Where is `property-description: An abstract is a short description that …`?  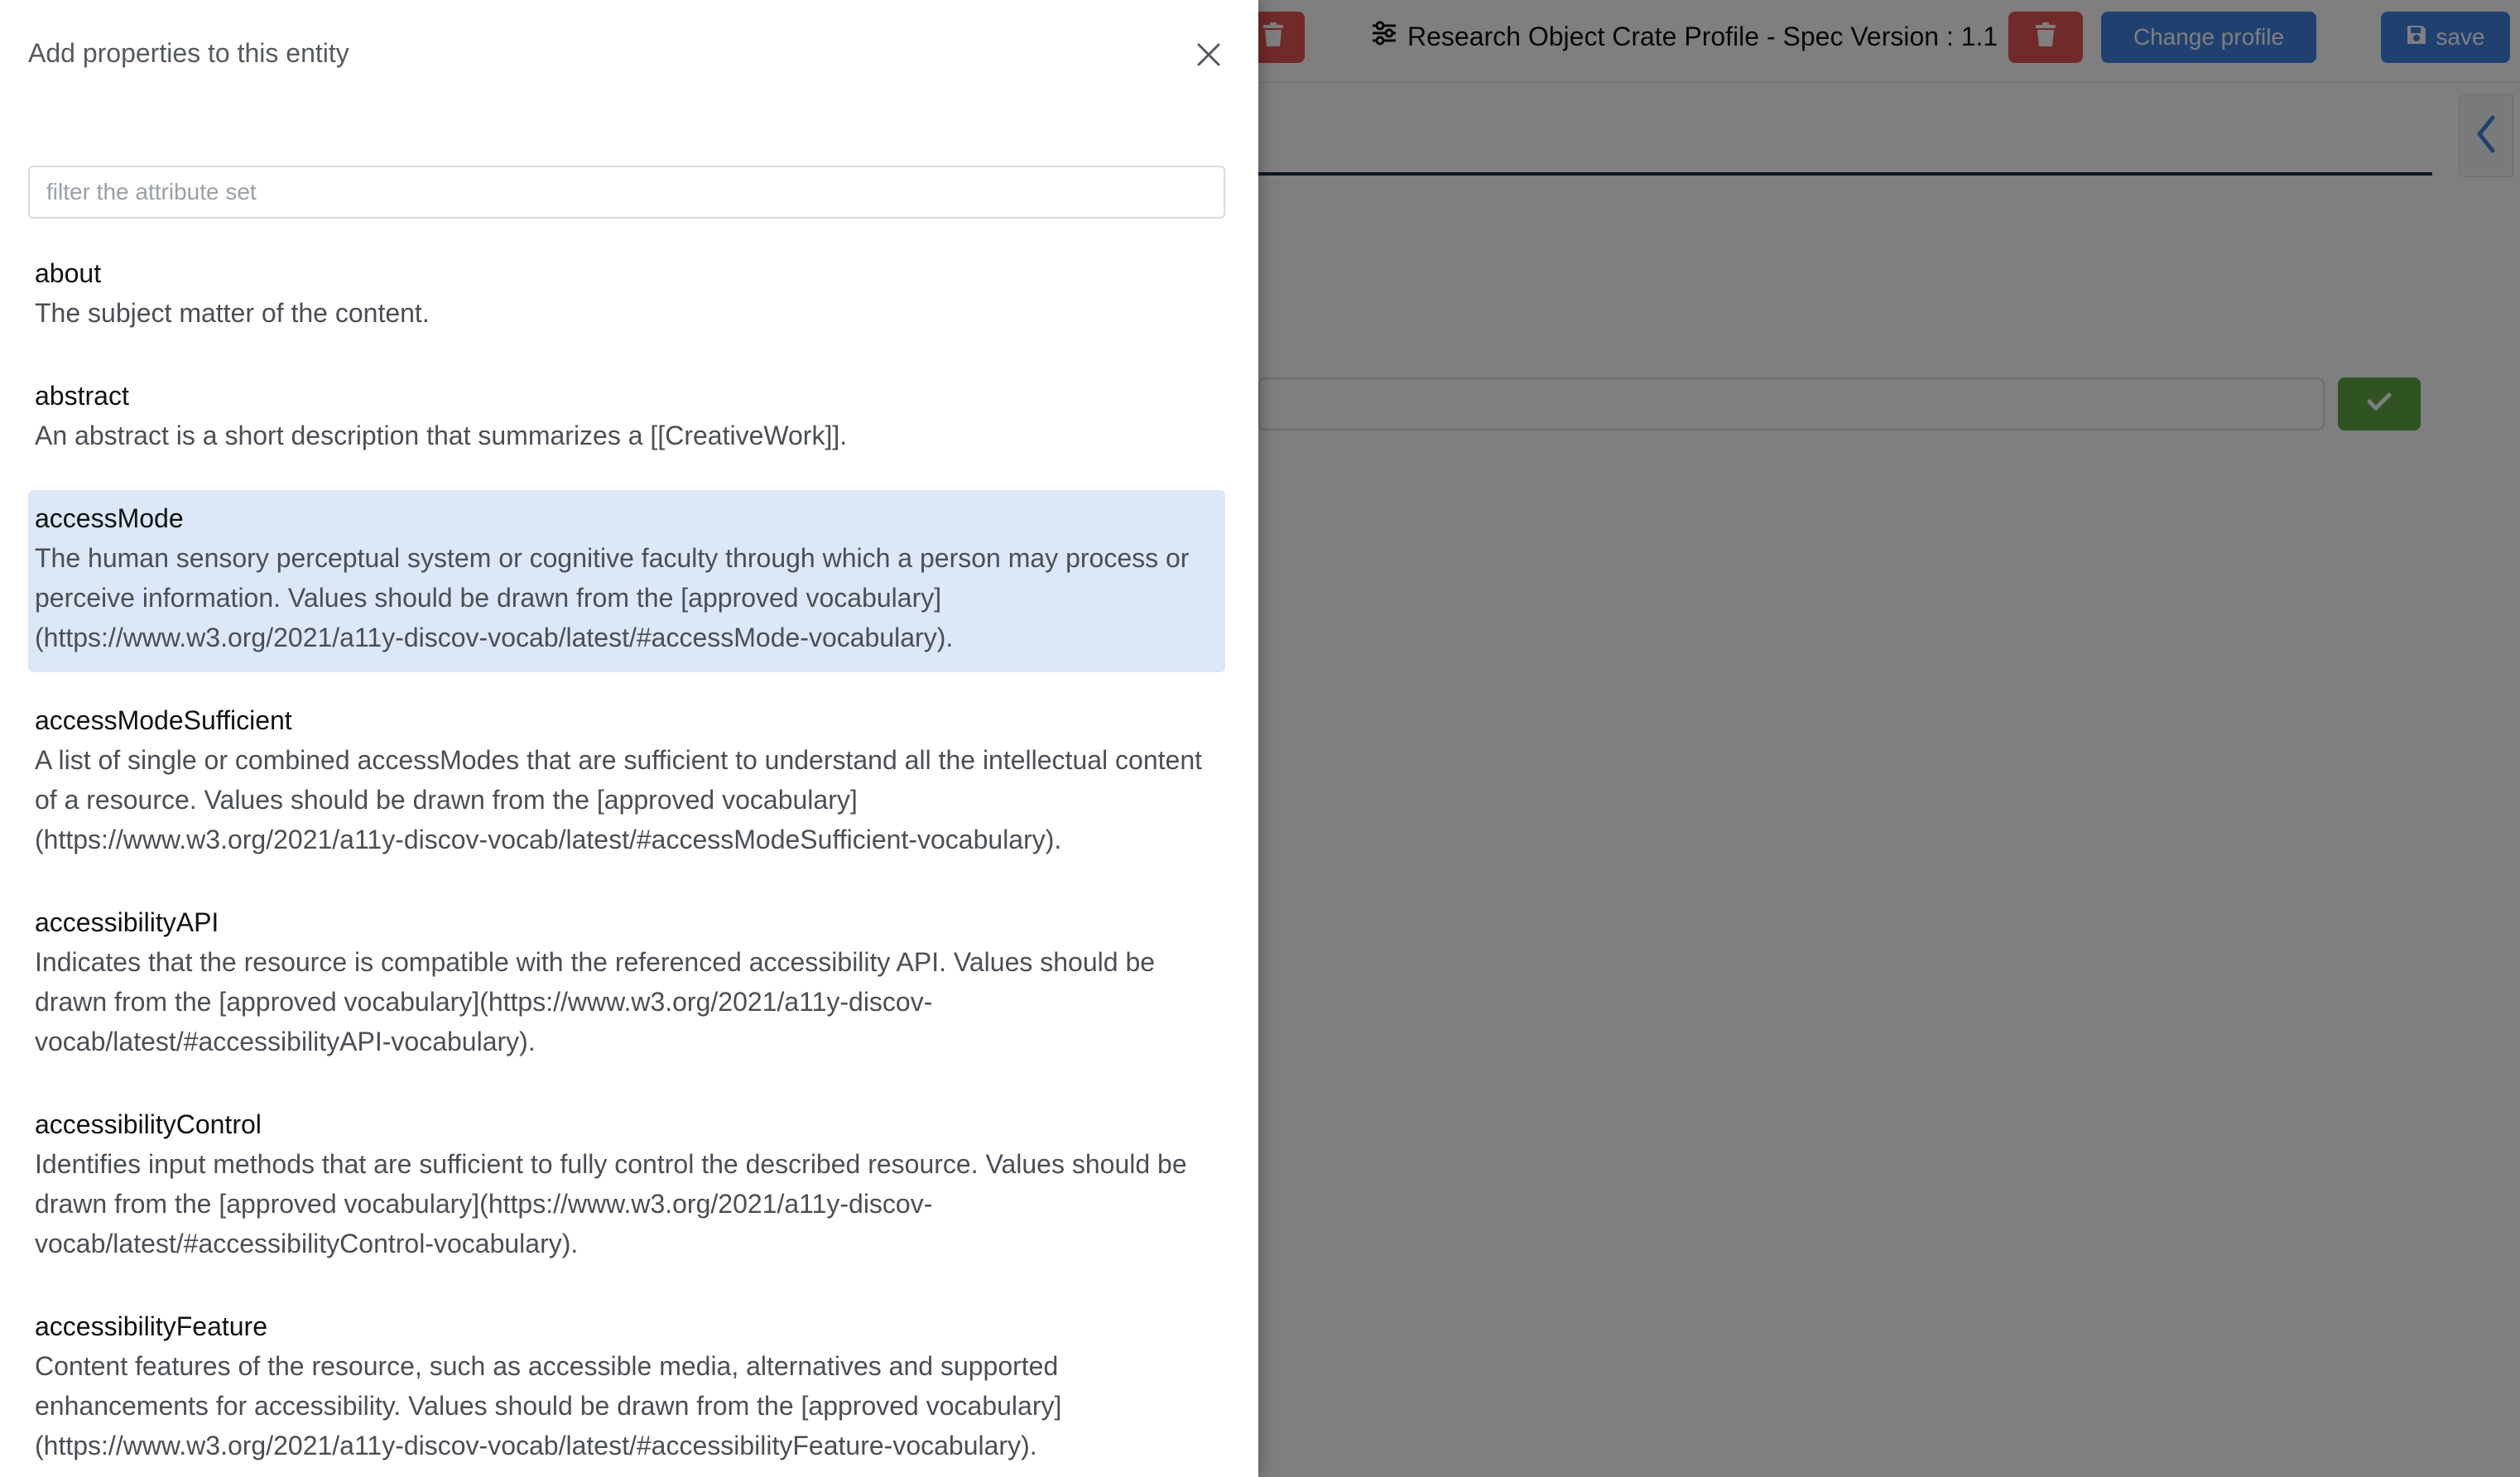
property-description: An abstract is a short description that … is located at coordinates (441, 435).